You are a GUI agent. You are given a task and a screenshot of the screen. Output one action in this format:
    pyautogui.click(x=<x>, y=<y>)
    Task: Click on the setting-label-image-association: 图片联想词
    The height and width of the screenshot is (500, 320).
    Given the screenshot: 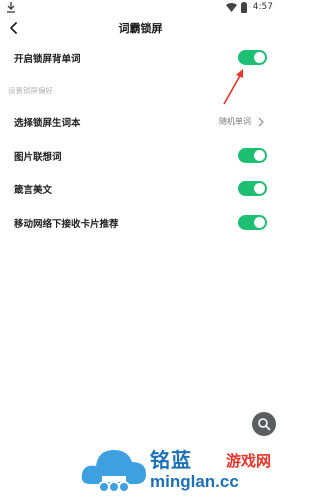 What is the action you would take?
    pyautogui.click(x=38, y=157)
    